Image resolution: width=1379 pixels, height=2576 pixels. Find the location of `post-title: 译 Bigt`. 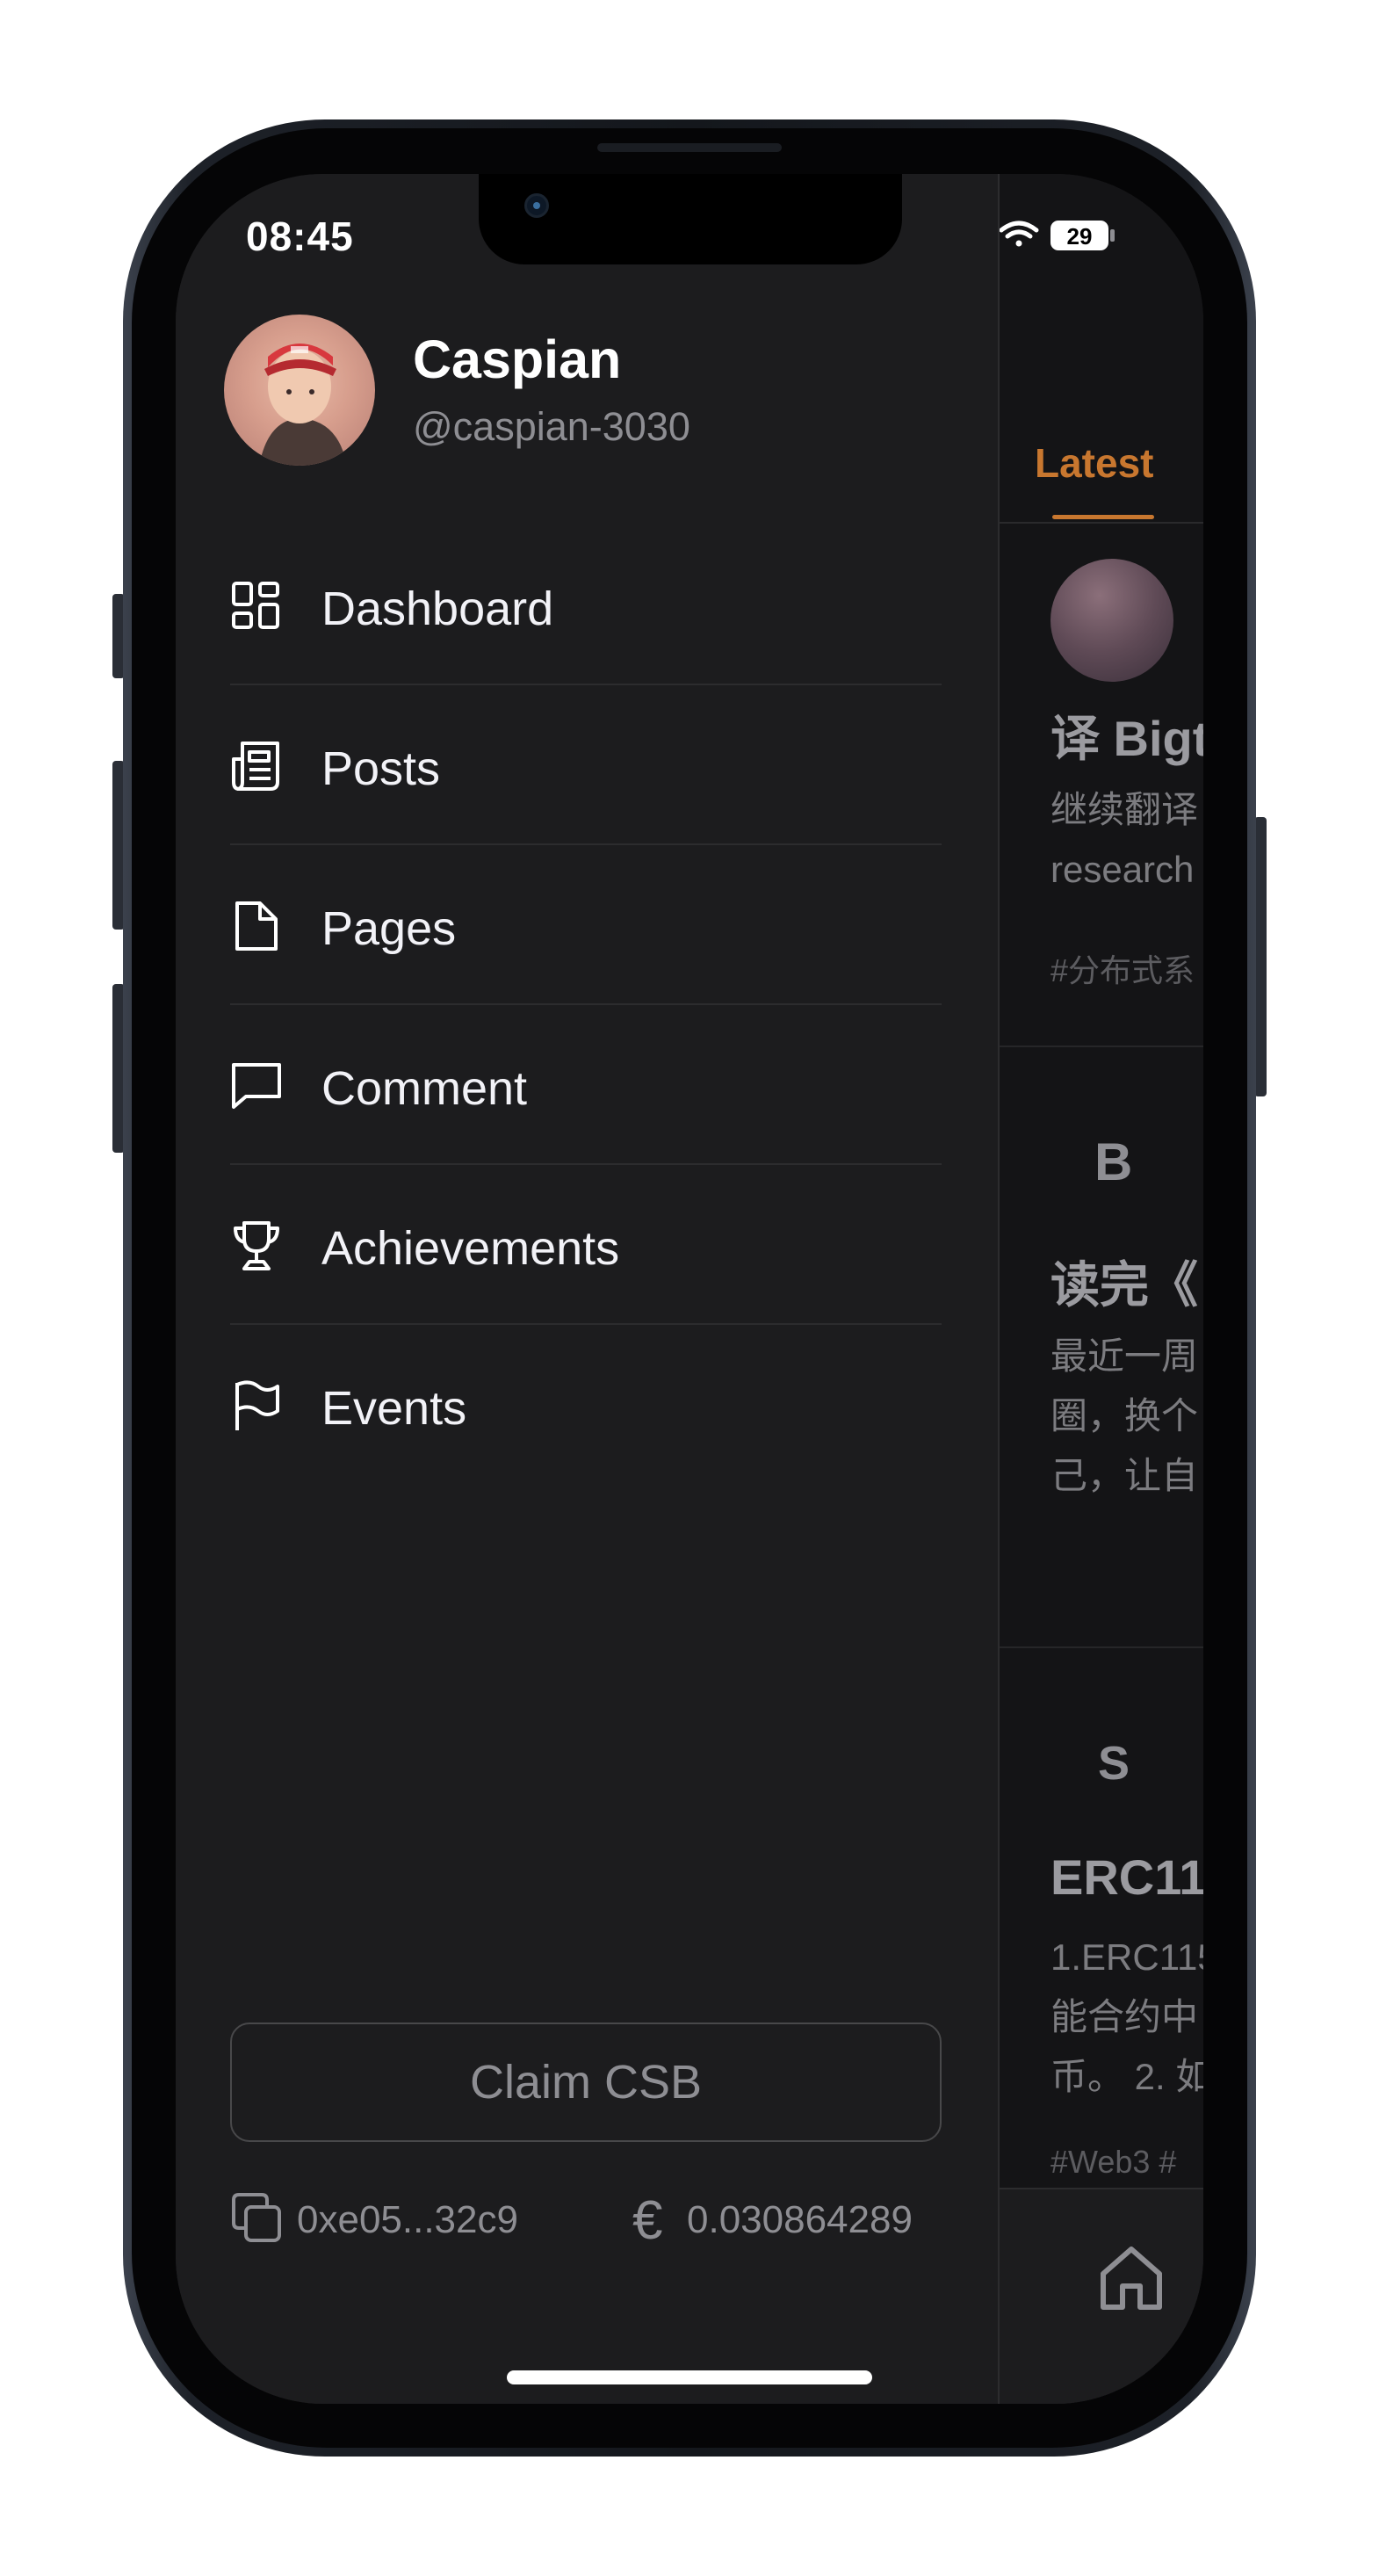

post-title: 译 Bigt is located at coordinates (1126, 735).